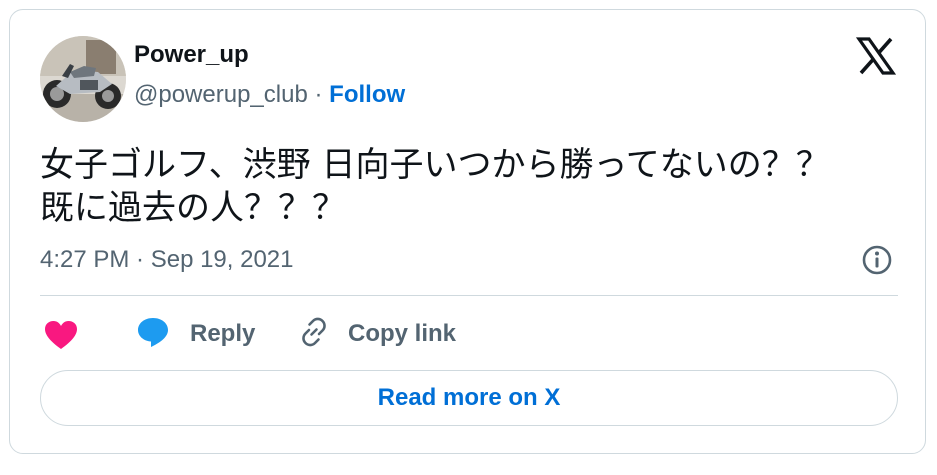  What do you see at coordinates (367, 94) in the screenshot?
I see `follow-button: Follow` at bounding box center [367, 94].